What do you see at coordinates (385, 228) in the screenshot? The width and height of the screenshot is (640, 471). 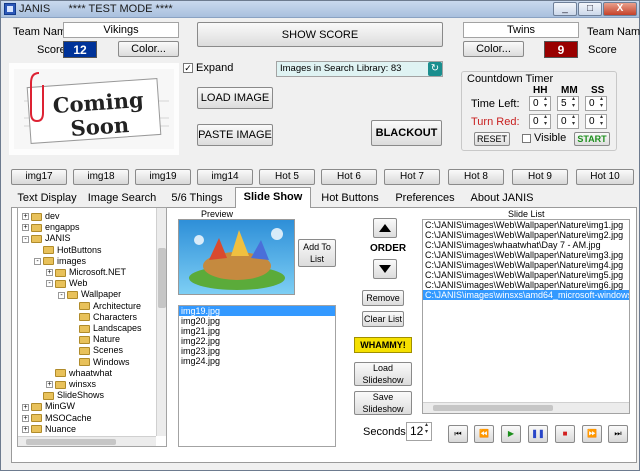 I see `move-up-button` at bounding box center [385, 228].